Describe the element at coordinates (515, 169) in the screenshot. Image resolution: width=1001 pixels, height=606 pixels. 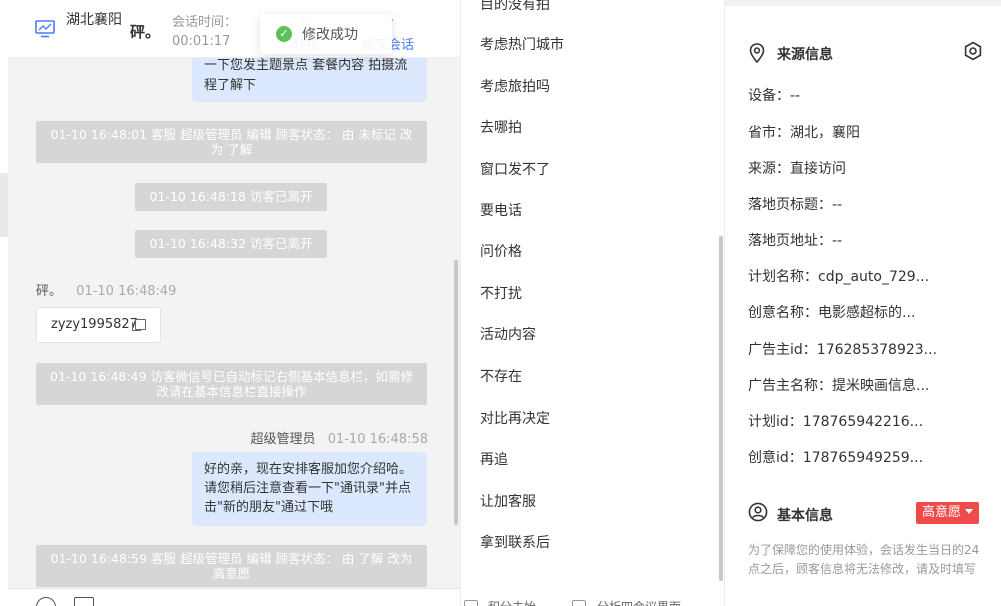
I see `tag-item: 窗口发不了` at that location.